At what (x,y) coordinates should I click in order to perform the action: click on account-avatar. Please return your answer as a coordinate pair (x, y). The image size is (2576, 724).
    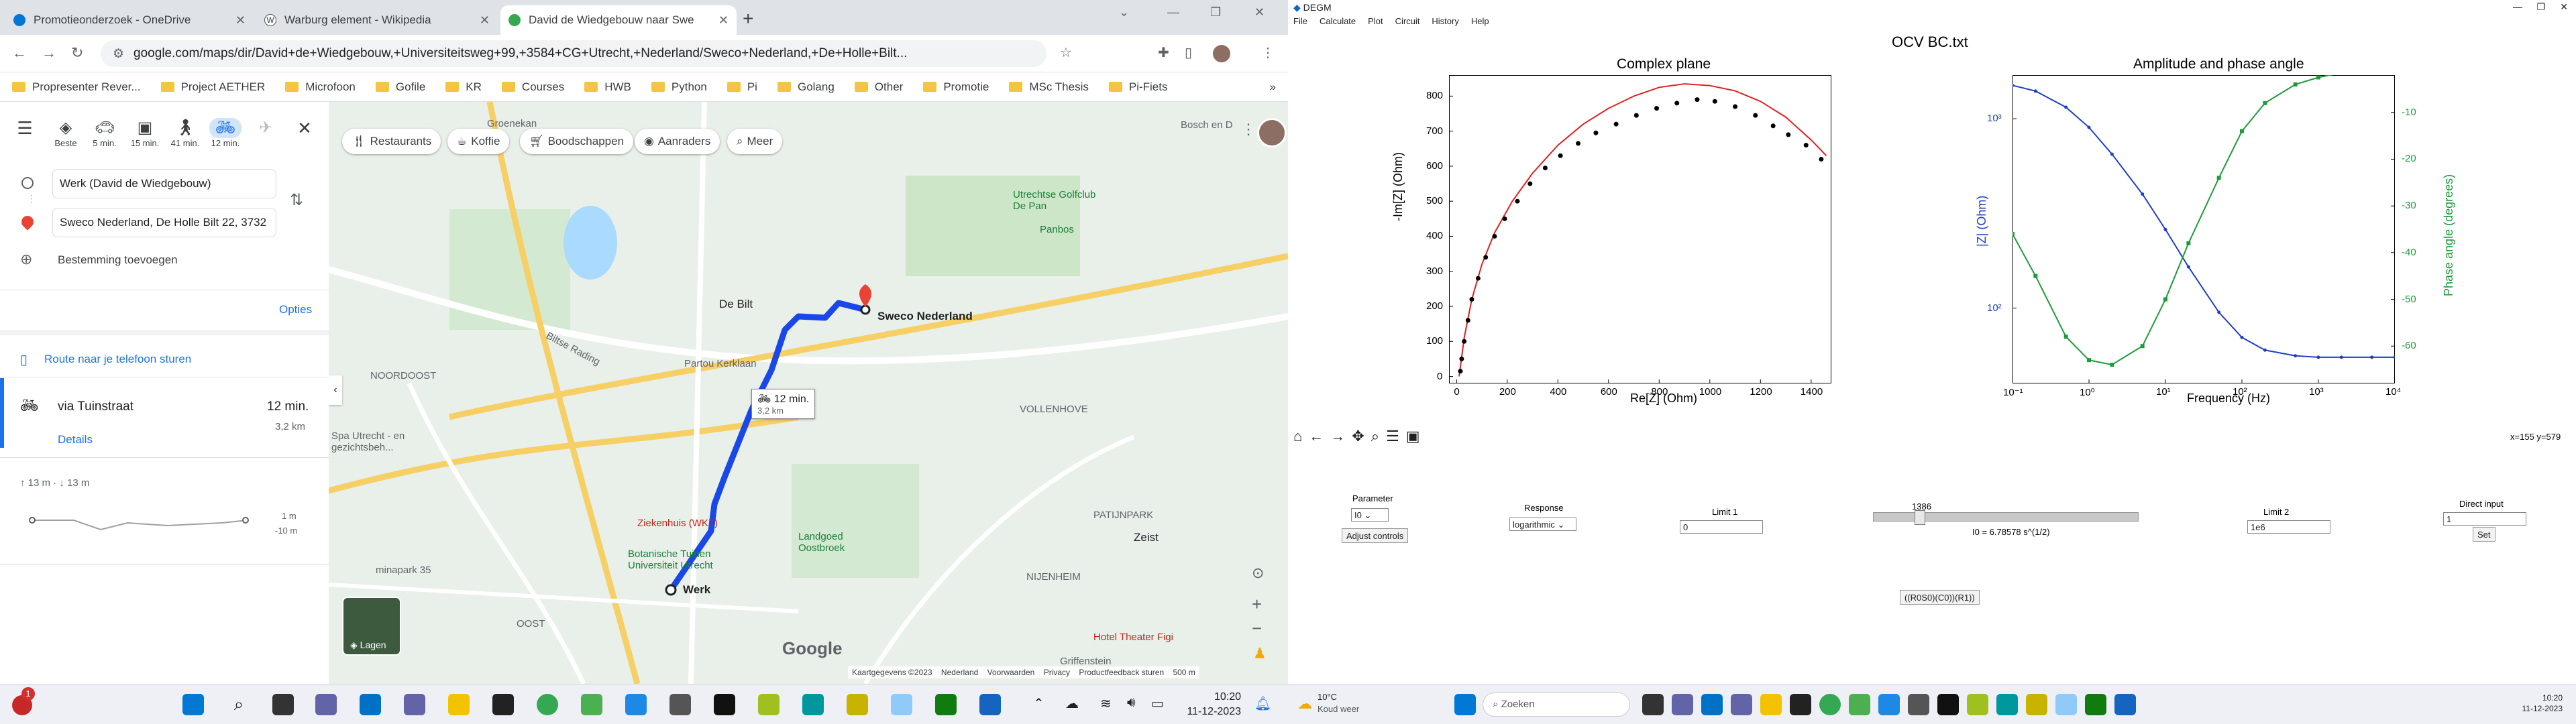
    Looking at the image, I should click on (1272, 132).